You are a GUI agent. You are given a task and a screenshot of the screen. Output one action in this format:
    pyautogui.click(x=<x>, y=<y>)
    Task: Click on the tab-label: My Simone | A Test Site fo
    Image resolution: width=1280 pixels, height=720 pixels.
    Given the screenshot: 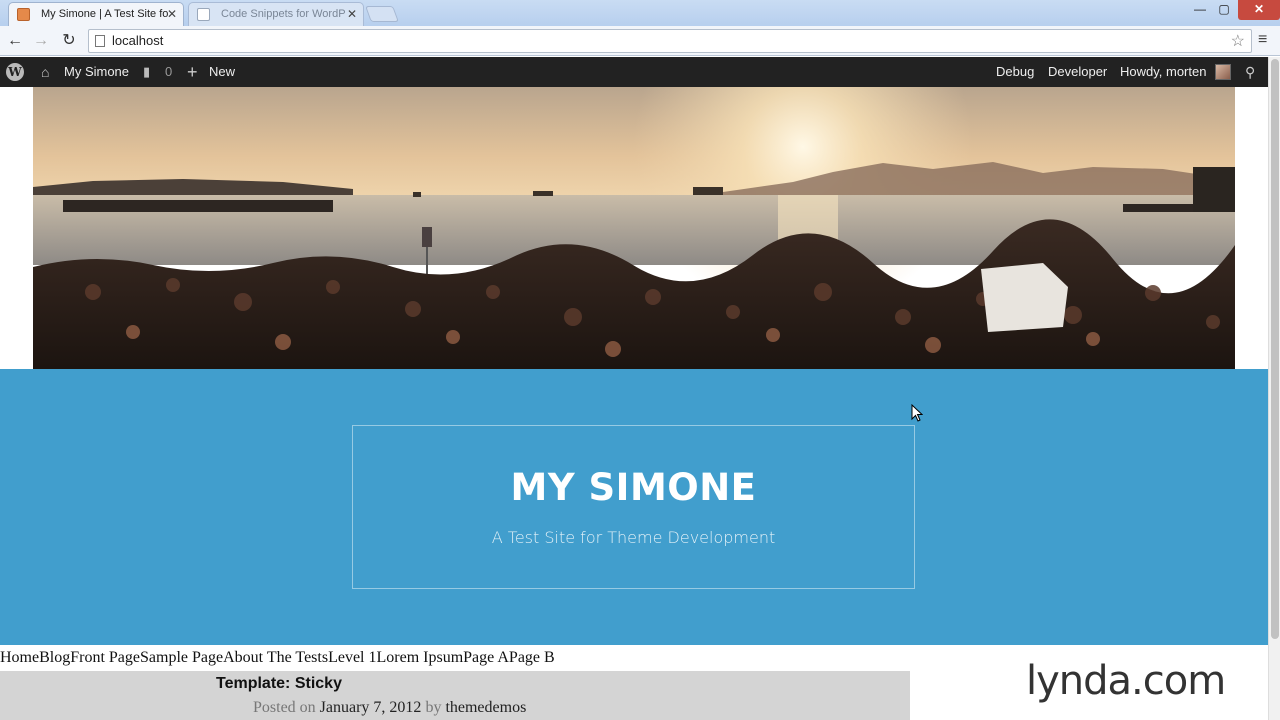 What is the action you would take?
    pyautogui.click(x=105, y=14)
    